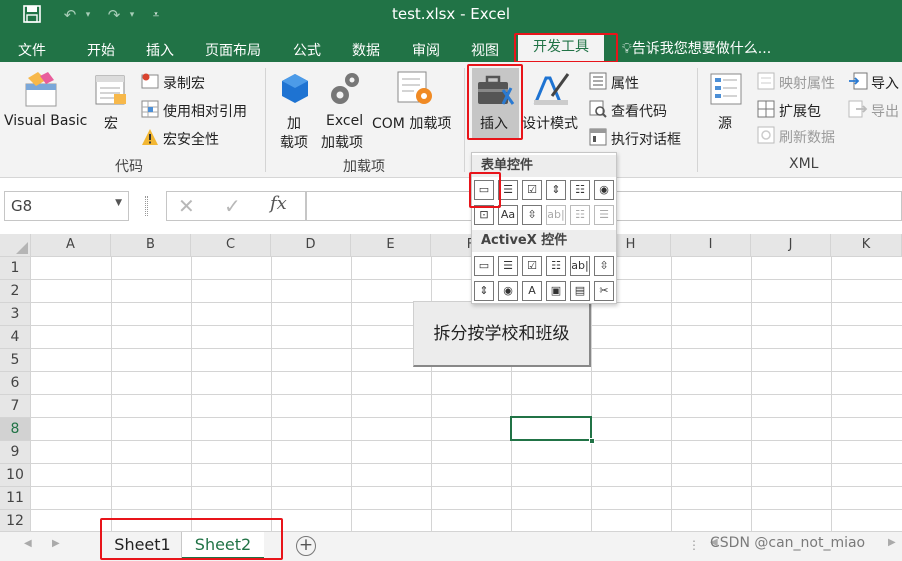  What do you see at coordinates (15, 452) in the screenshot?
I see `row-header-9: 9` at bounding box center [15, 452].